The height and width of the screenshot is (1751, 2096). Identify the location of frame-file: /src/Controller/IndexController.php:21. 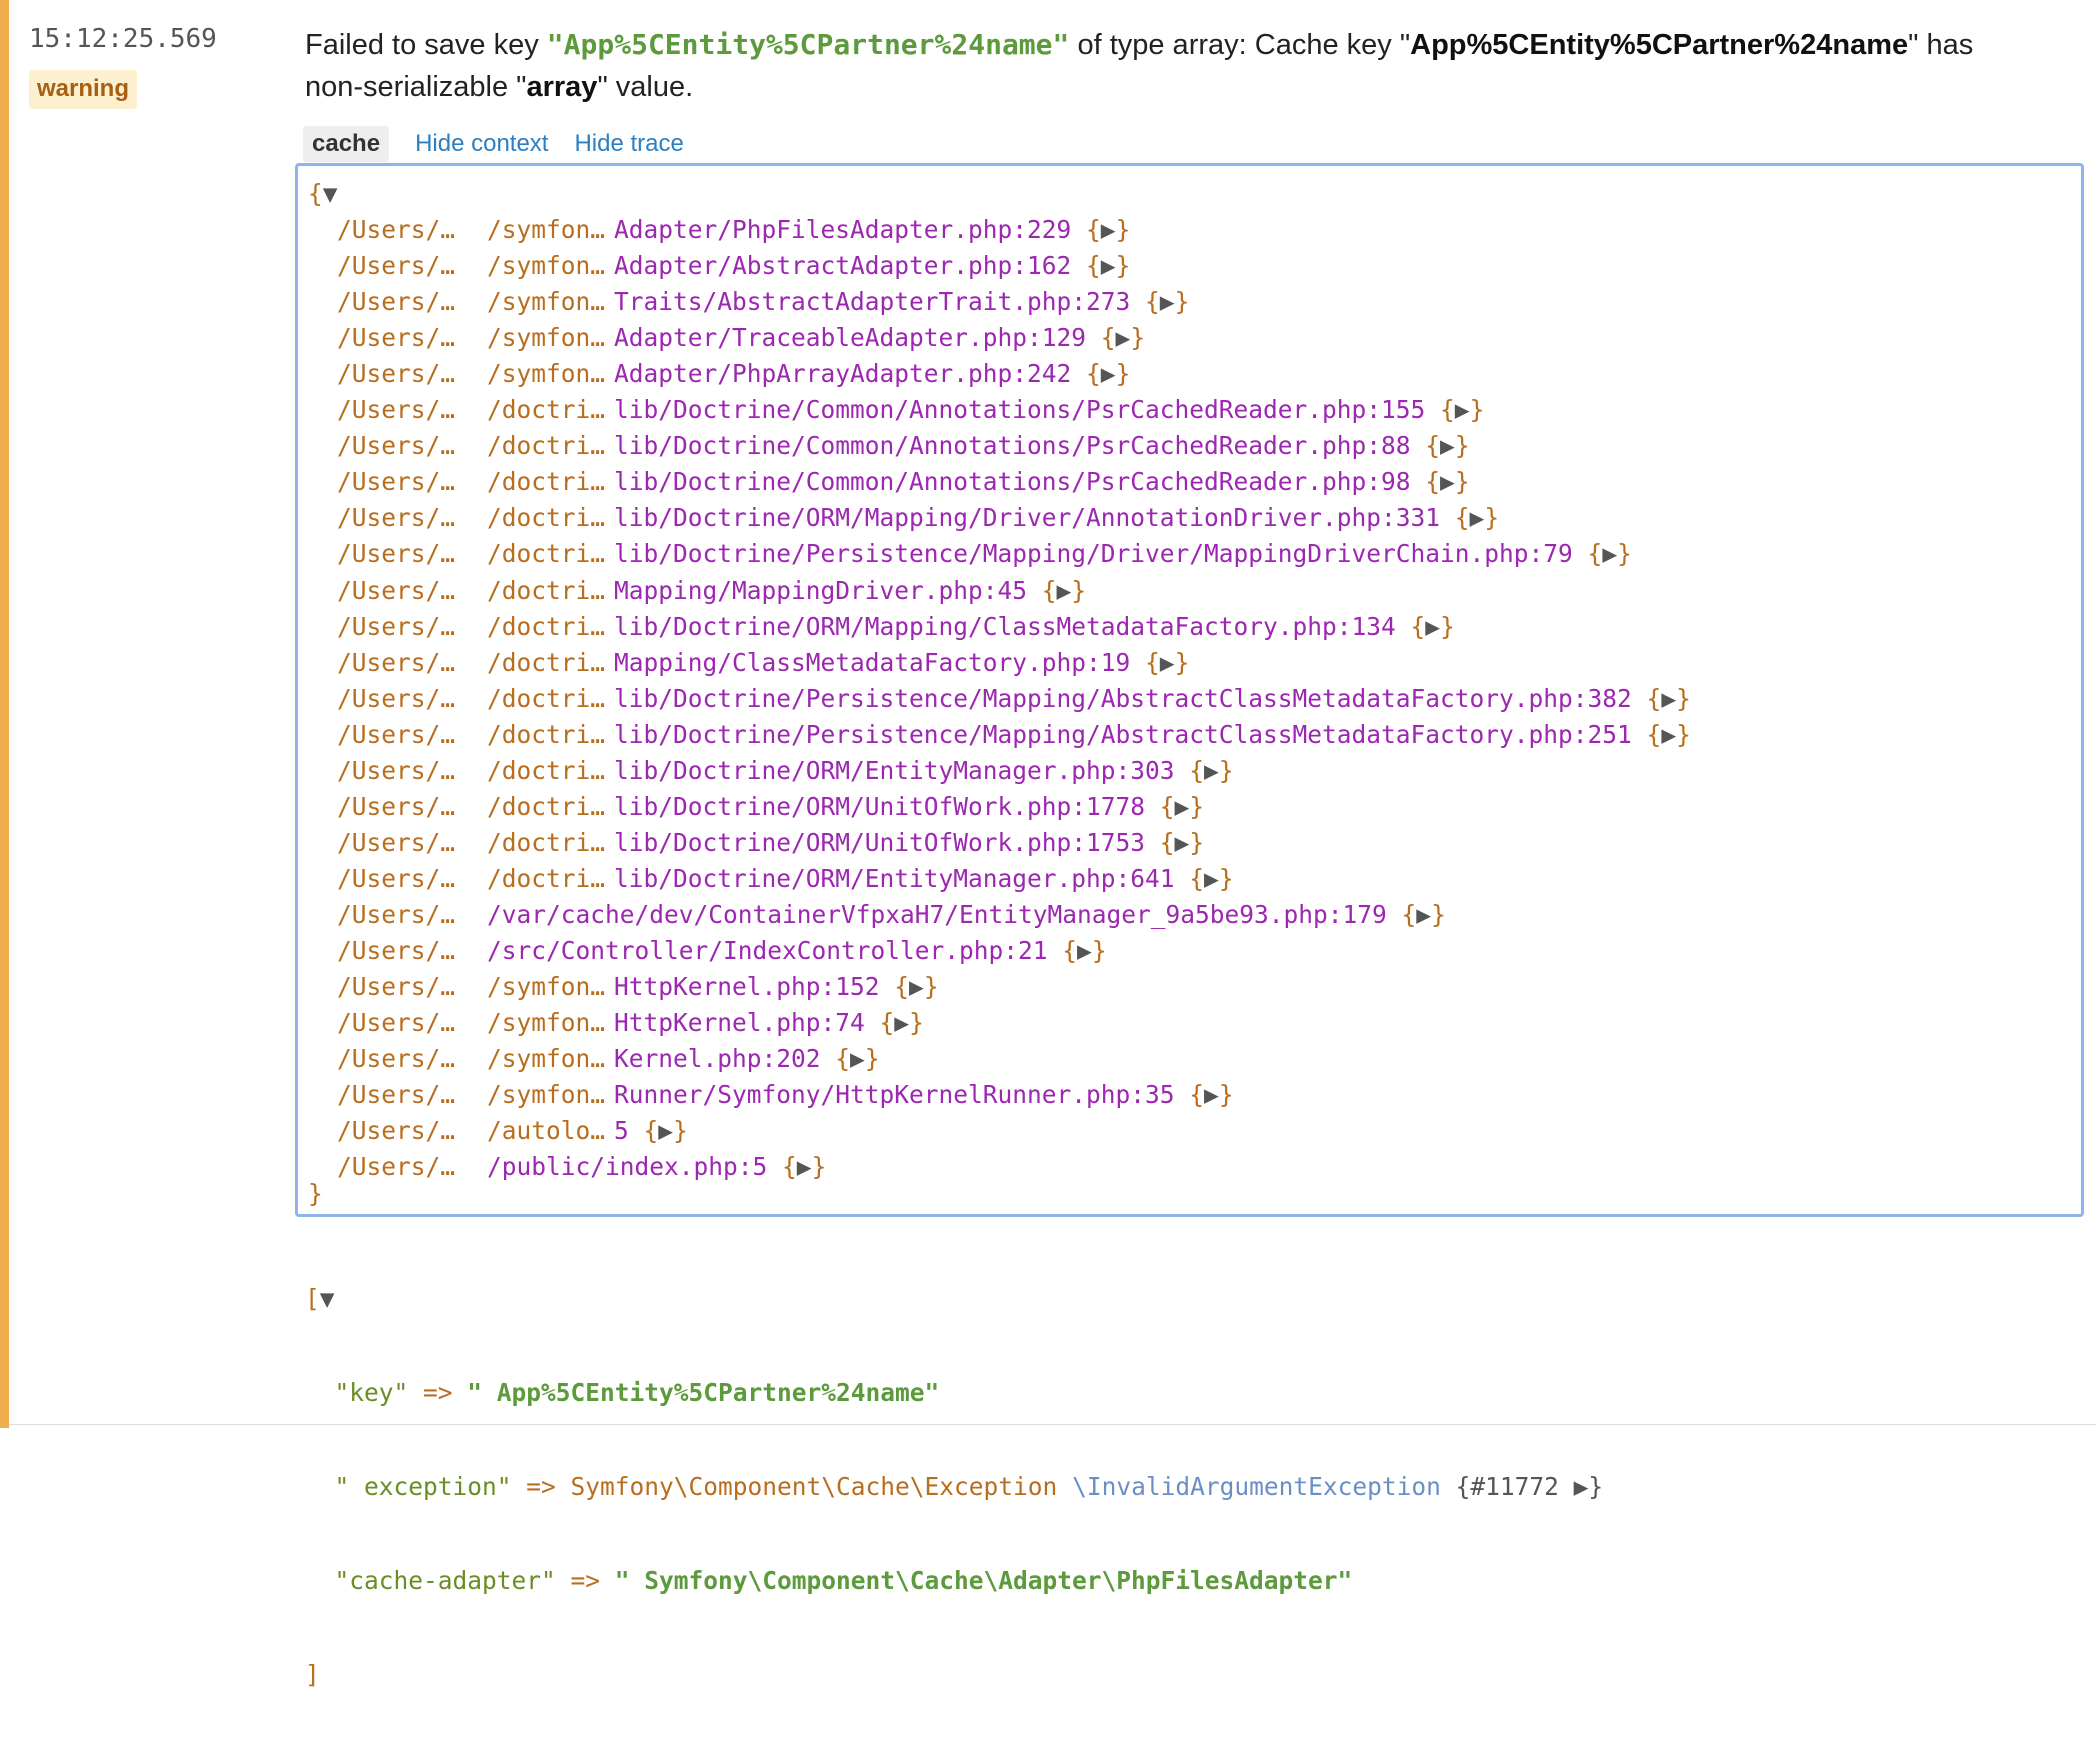
(767, 950).